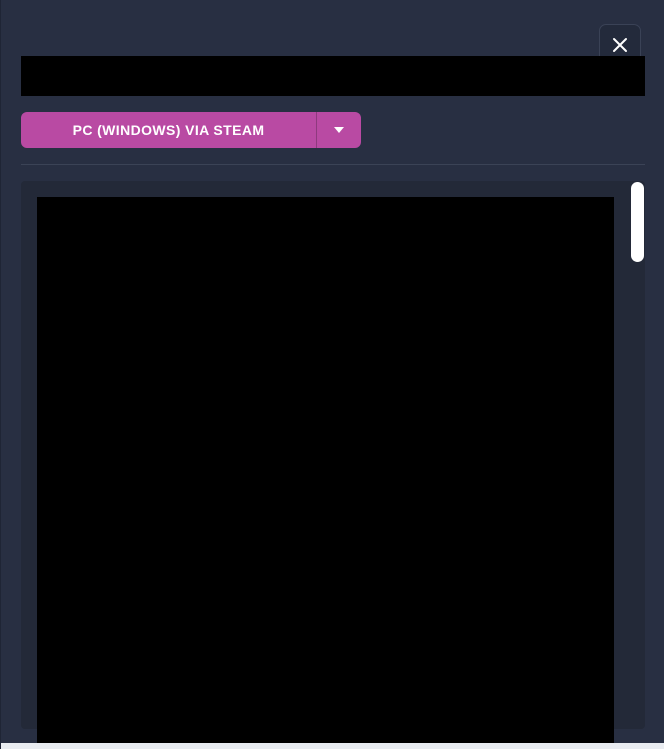 The width and height of the screenshot is (664, 749). I want to click on platform-select-label: PC (WINDOWS) VIA STEAM, so click(168, 130).